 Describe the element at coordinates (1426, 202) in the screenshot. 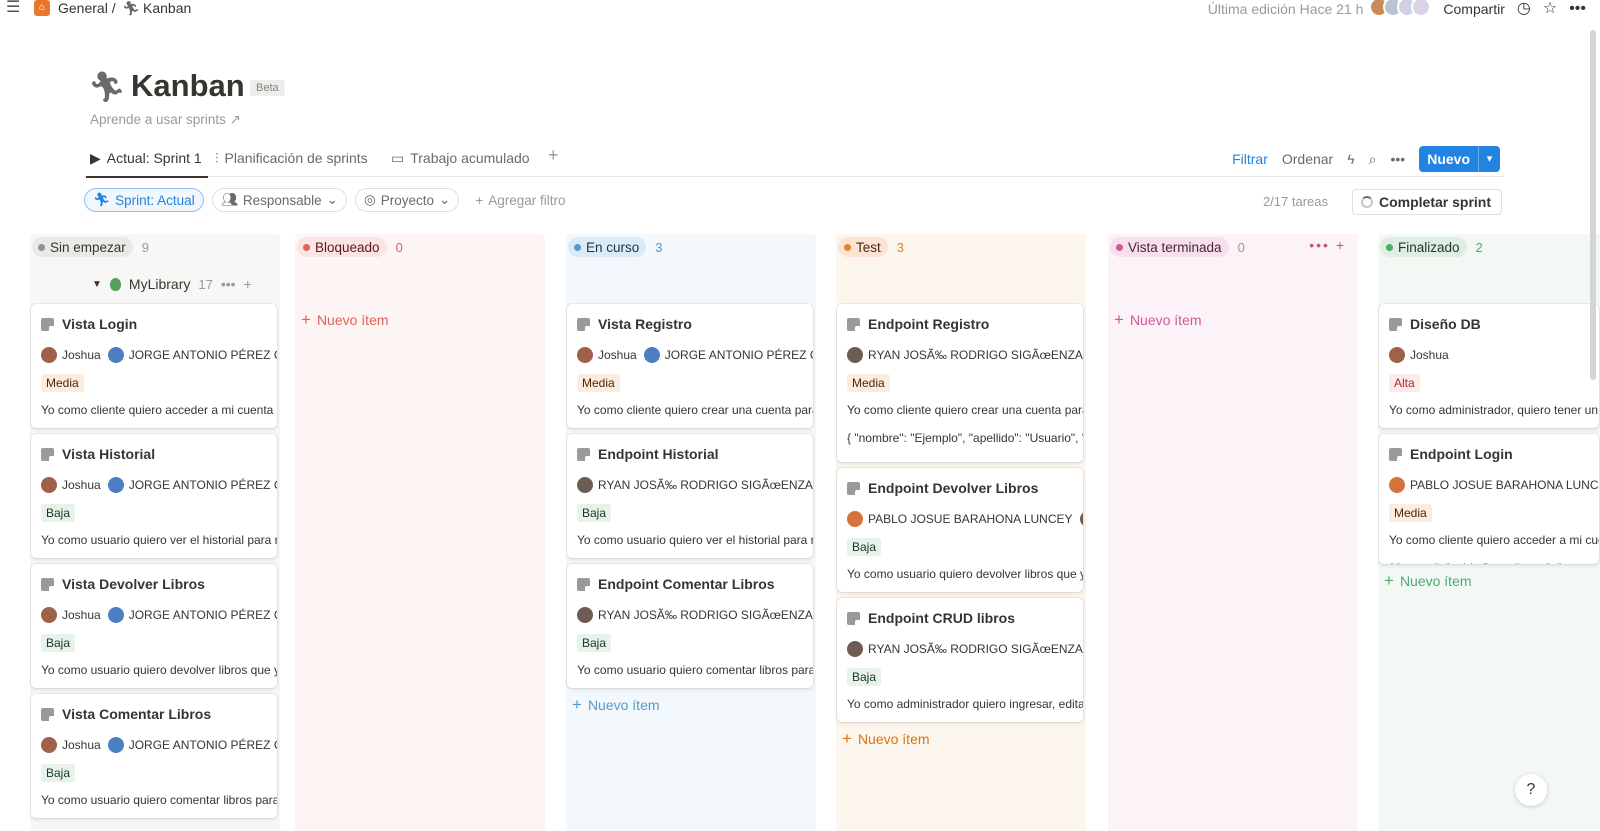

I see `complete-sprint-button: Completar sprint` at that location.